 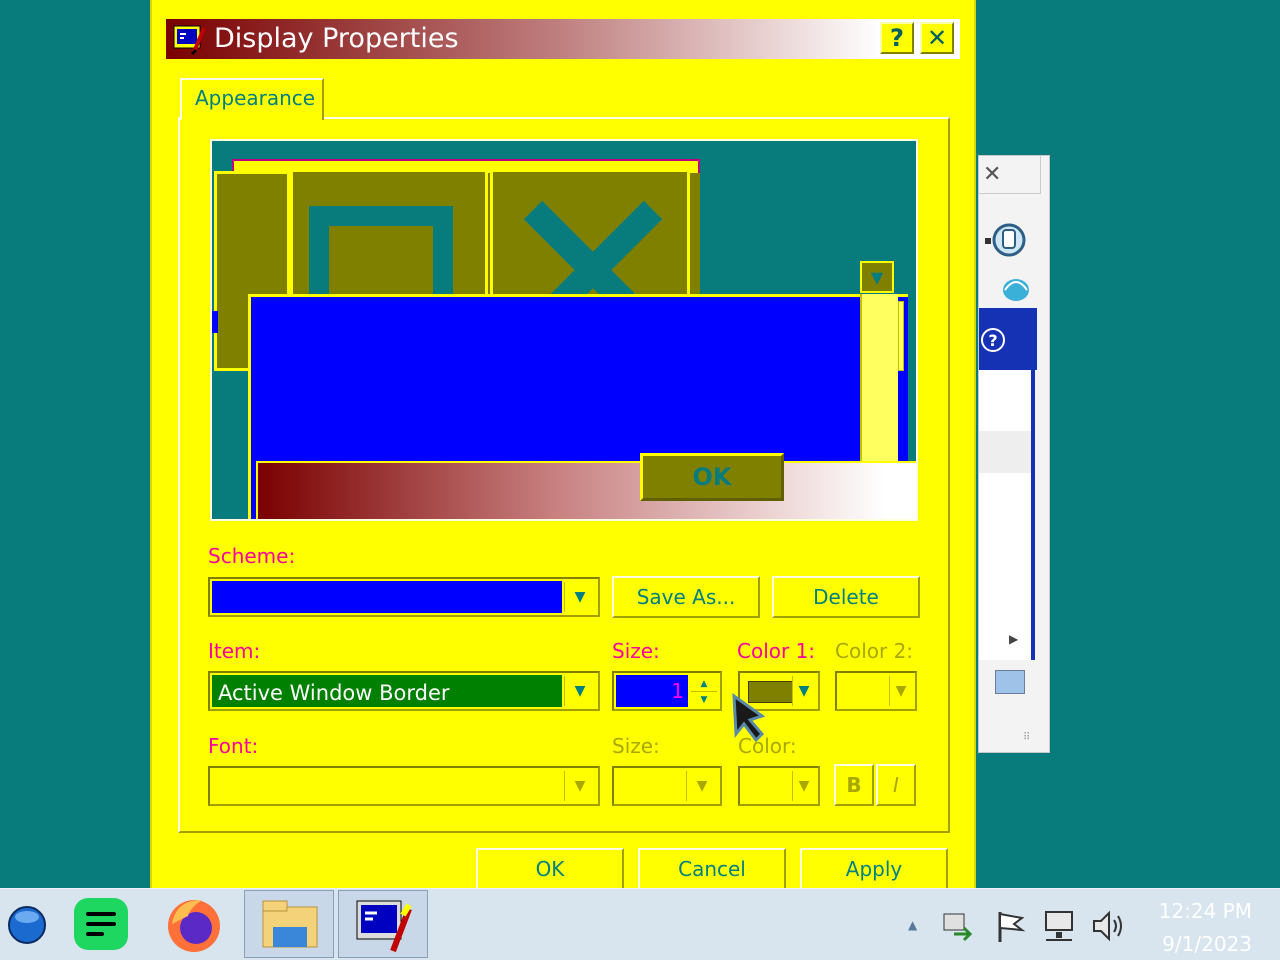 What do you see at coordinates (1205, 911) in the screenshot?
I see `clock-time: 12:24 PM` at bounding box center [1205, 911].